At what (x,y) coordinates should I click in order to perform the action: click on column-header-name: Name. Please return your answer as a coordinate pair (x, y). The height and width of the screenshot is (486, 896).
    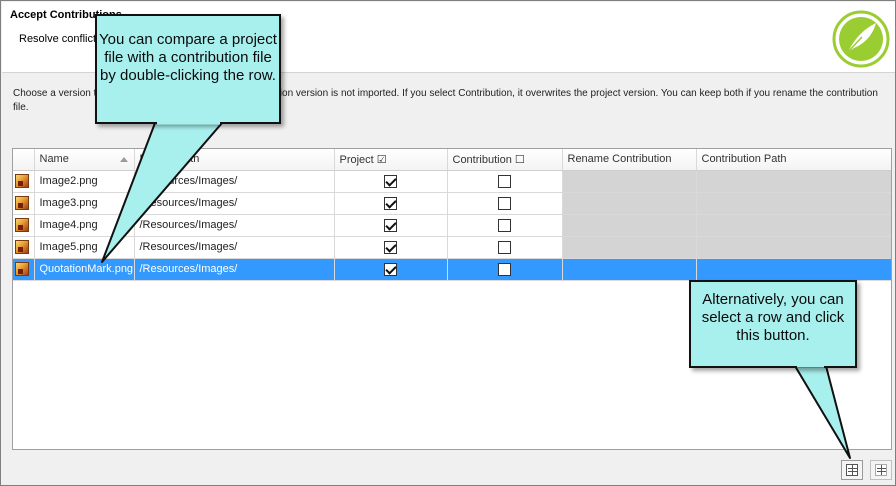
    Looking at the image, I should click on (84, 160).